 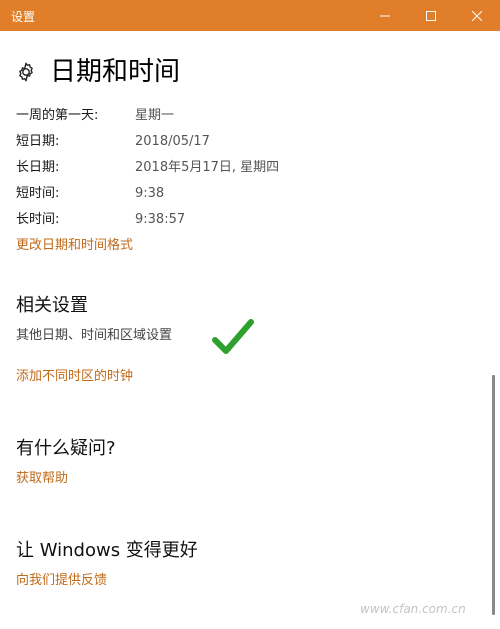 I want to click on add-clocks-link: 添加不同时区的时钟, so click(x=74, y=377).